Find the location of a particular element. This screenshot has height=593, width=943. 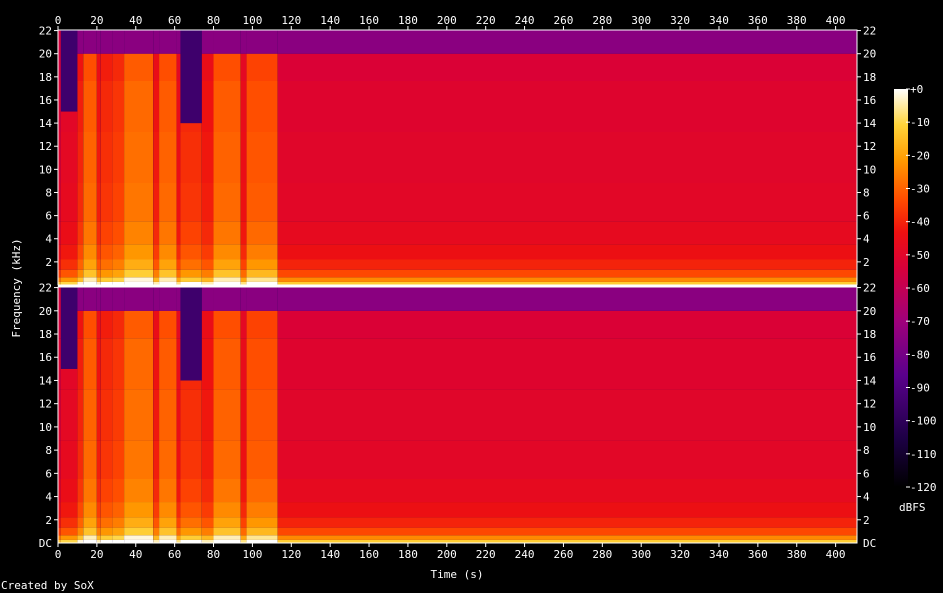

colorbar-tick-label: -50 is located at coordinates (920, 255).